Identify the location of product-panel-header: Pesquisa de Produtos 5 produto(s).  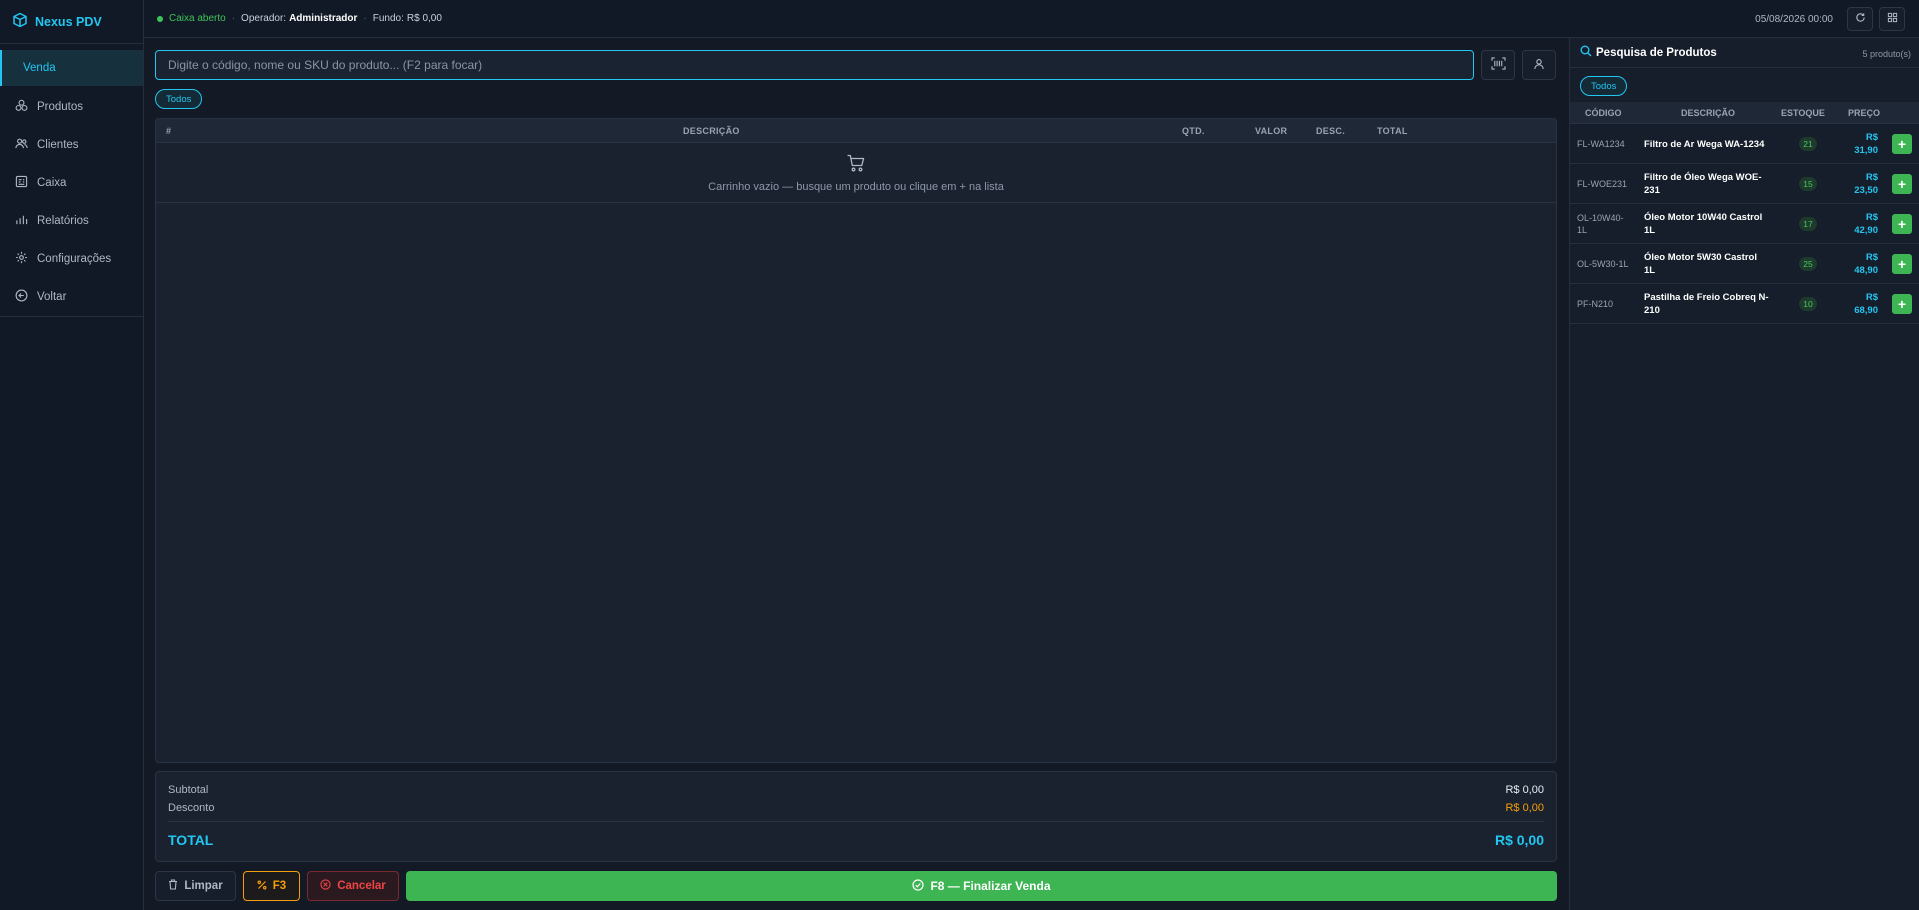
(1744, 53).